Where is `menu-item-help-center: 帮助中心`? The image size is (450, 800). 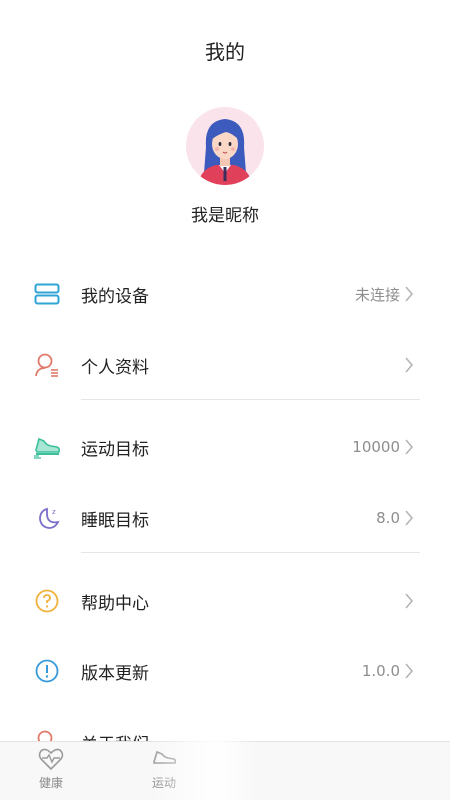 menu-item-help-center: 帮助中心 is located at coordinates (225, 601).